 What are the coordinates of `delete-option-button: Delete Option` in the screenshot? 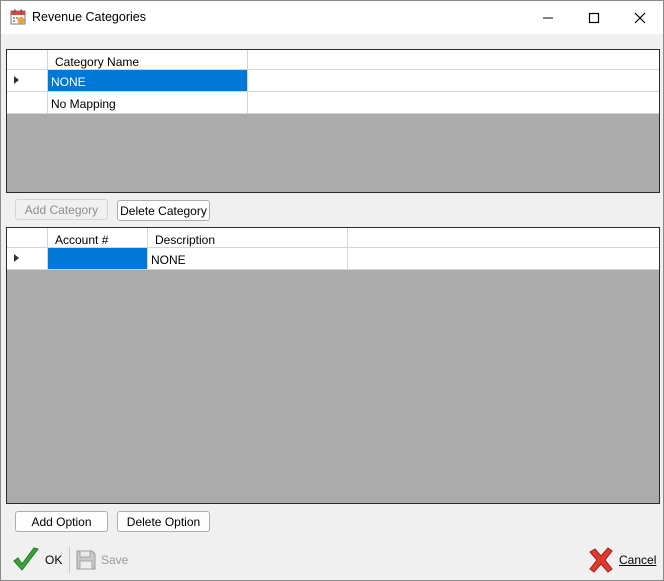 It's located at (163, 521).